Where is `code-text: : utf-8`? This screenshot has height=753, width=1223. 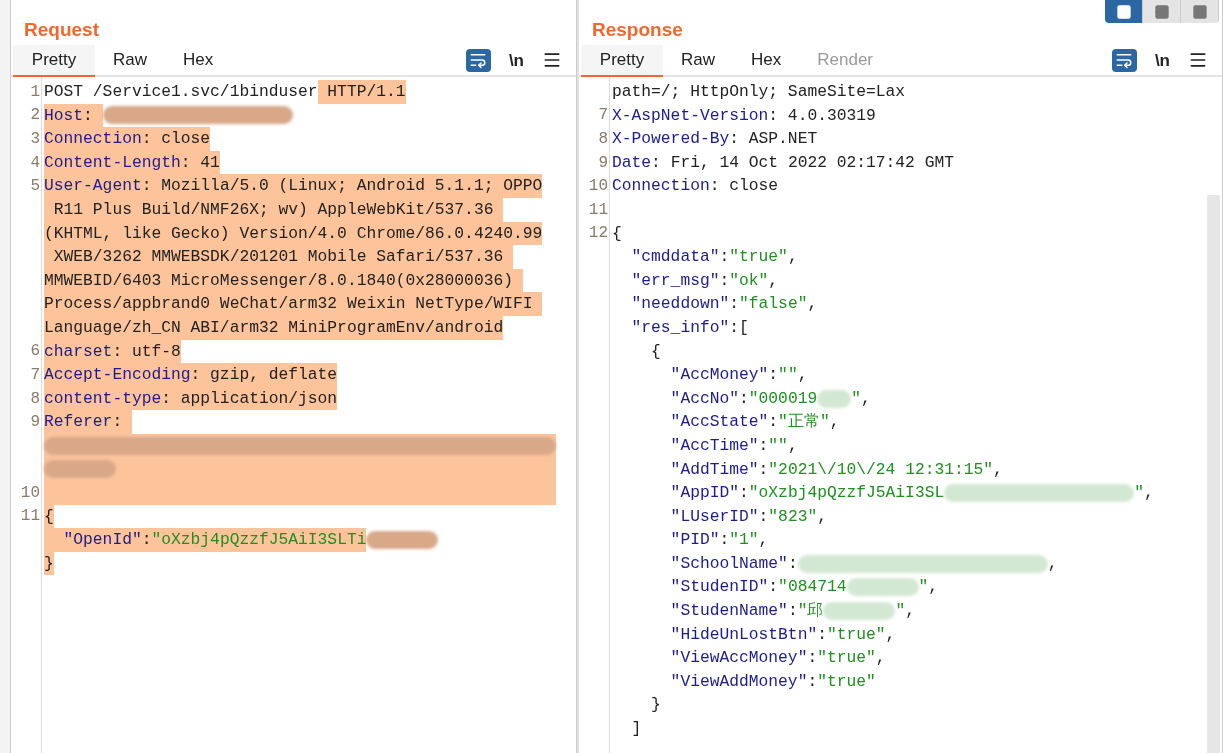 code-text: : utf-8 is located at coordinates (146, 351).